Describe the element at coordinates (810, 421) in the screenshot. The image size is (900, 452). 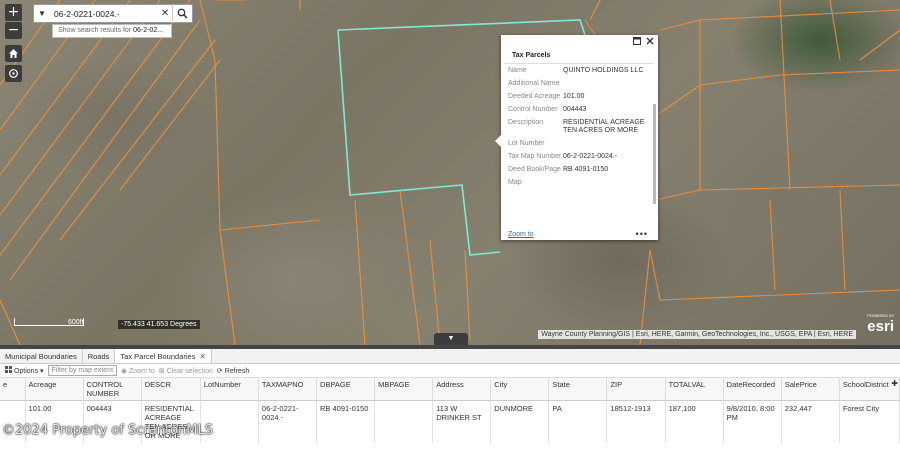
I see `table-cell: 232,447` at that location.